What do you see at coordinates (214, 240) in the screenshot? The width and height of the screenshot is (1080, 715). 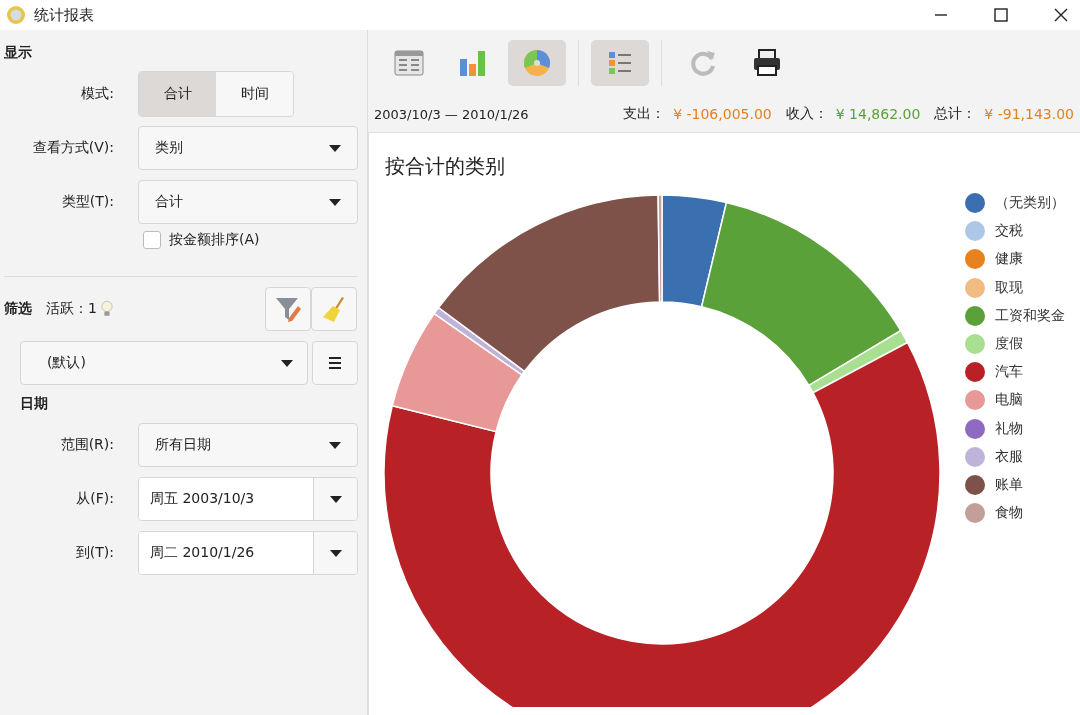 I see `checkbox-label: 按金额排序(A)` at bounding box center [214, 240].